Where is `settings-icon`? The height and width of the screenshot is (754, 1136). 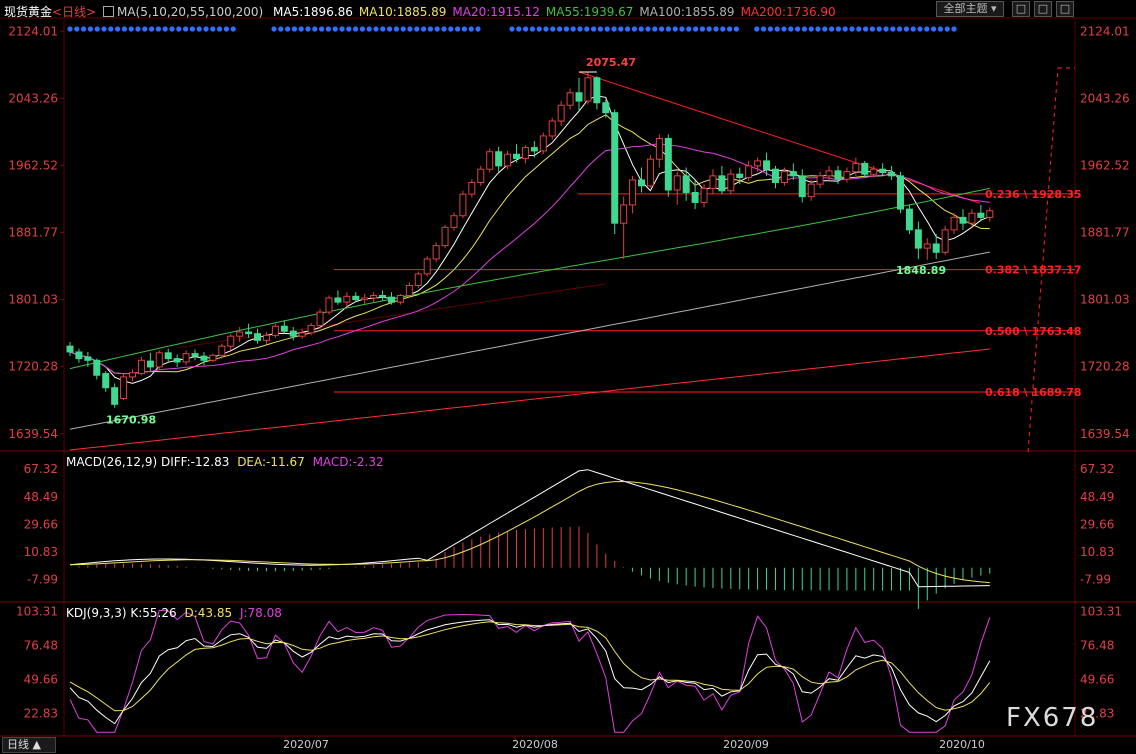 settings-icon is located at coordinates (108, 11).